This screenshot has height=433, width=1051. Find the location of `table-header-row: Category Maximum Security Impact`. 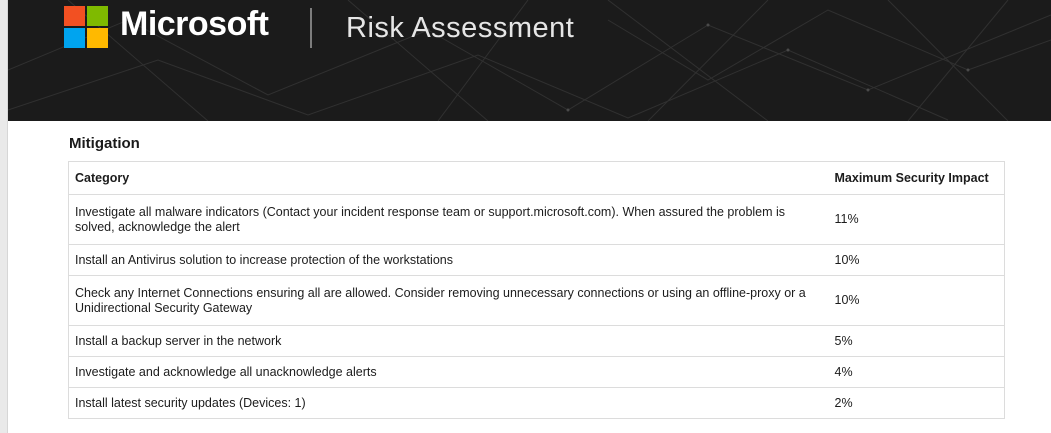

table-header-row: Category Maximum Security Impact is located at coordinates (536, 178).